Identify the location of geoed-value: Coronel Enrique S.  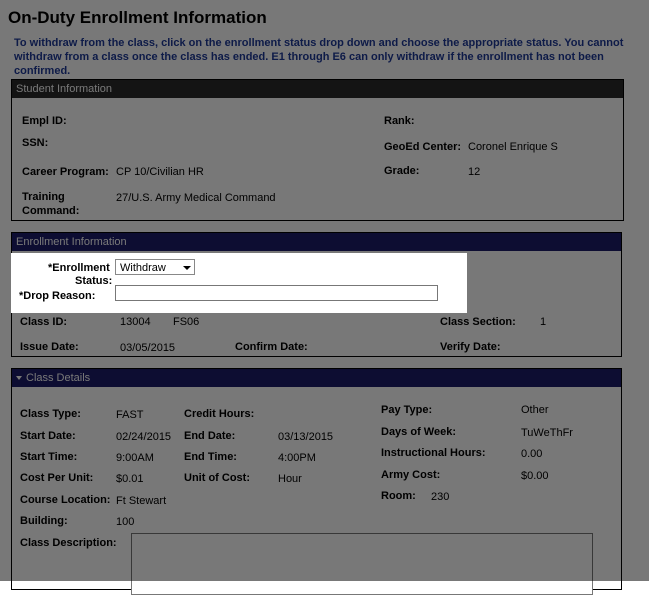
(513, 147).